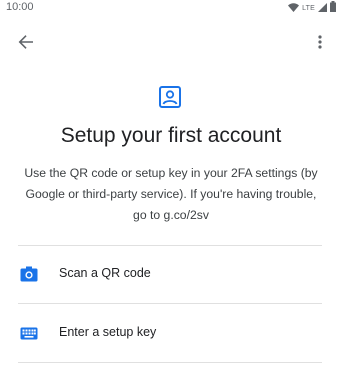  I want to click on status-icons: LTE, so click(312, 8).